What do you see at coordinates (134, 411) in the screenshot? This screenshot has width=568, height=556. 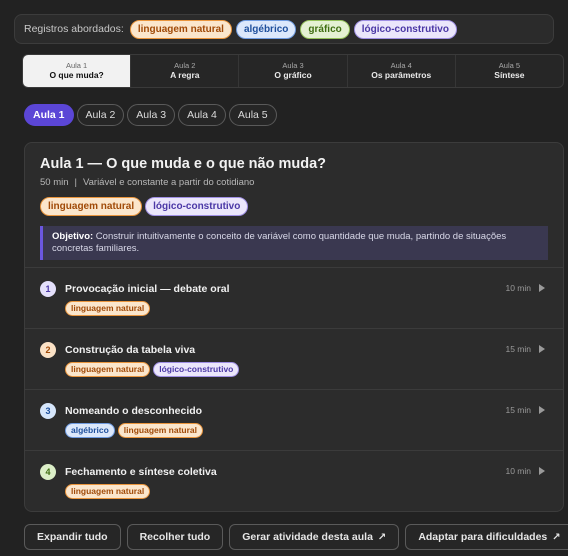 I see `step-title: Nomeando o desconhecido` at bounding box center [134, 411].